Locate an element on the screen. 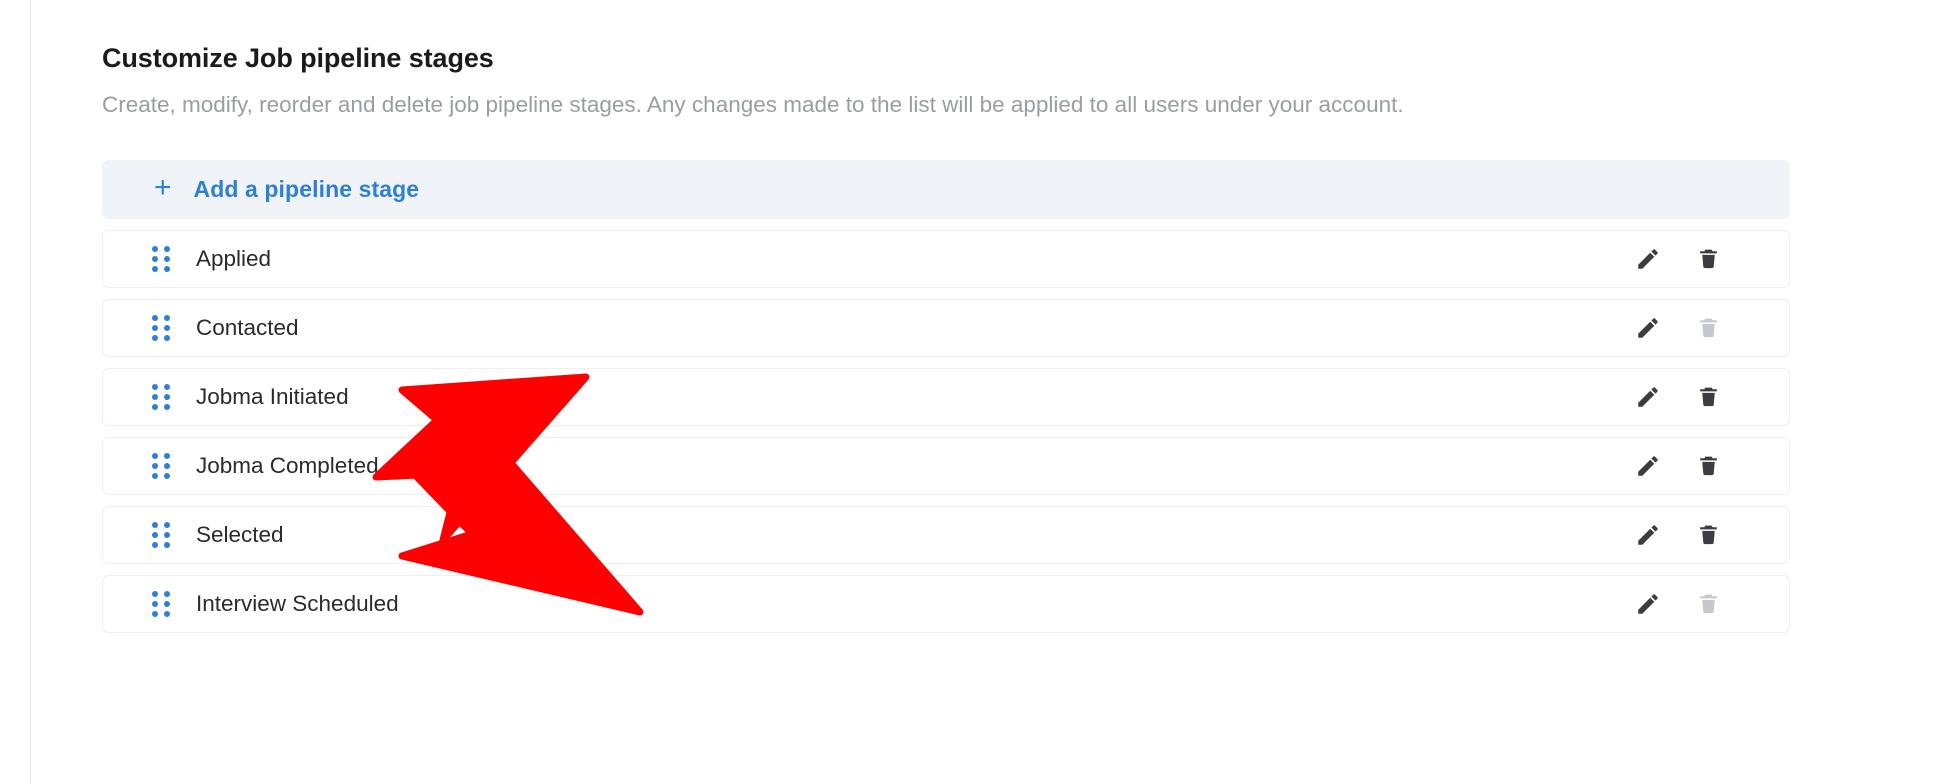 The height and width of the screenshot is (784, 1958). stage-row: Interview Scheduled is located at coordinates (946, 604).